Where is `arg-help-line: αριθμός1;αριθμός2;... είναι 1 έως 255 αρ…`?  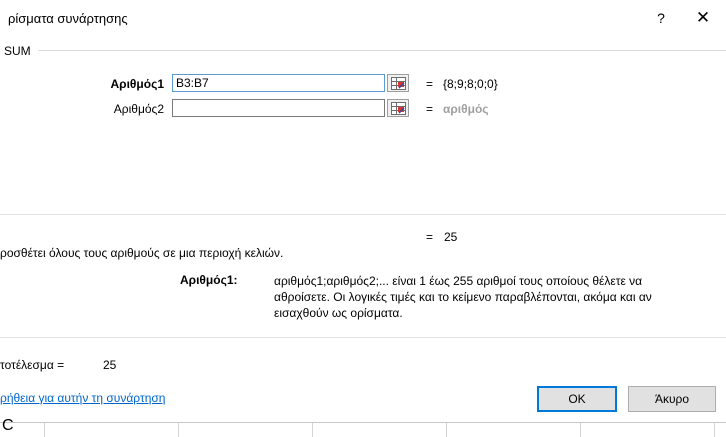
arg-help-line: αριθμός1;αριθμός2;... είναι 1 έως 255 αρ… is located at coordinates (458, 281).